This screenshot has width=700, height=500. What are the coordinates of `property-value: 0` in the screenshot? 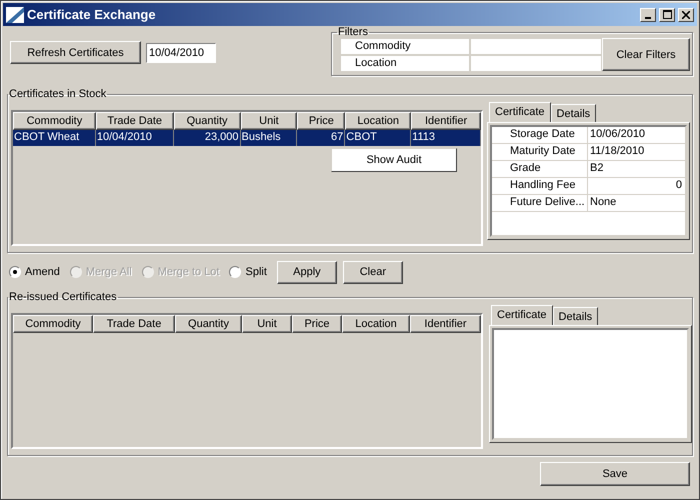 It's located at (678, 185).